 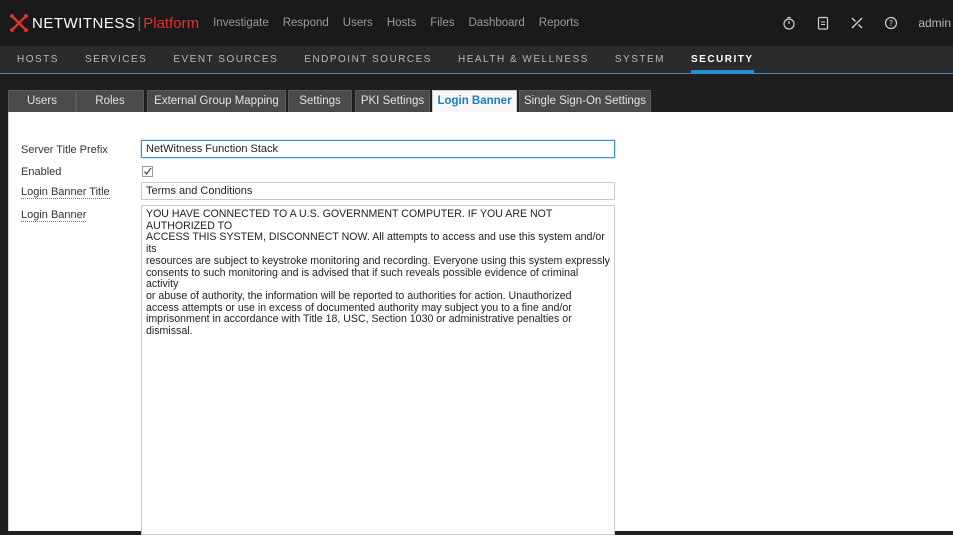 I want to click on tab-roles: Roles, so click(x=110, y=101).